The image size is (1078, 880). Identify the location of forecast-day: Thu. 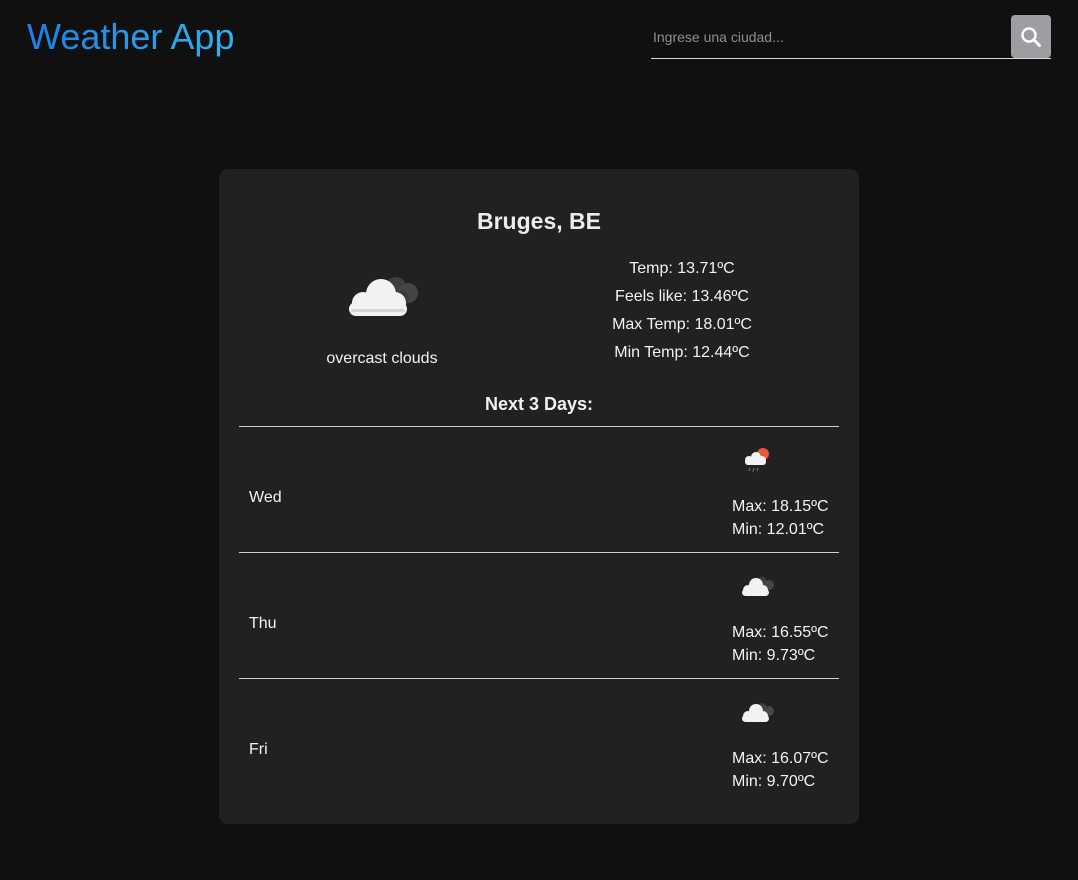
(263, 623).